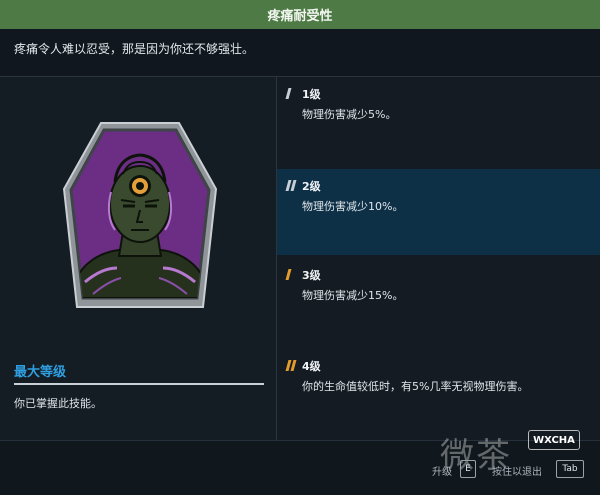 This screenshot has height=495, width=600. Describe the element at coordinates (438, 301) in the screenshot. I see `skill-level-3: 3级 物理伤害减少15%。` at that location.